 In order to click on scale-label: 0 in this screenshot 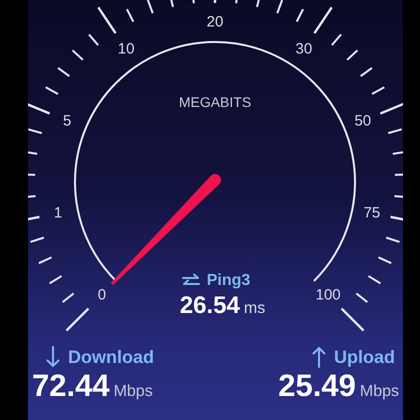, I will do `click(102, 295)`.